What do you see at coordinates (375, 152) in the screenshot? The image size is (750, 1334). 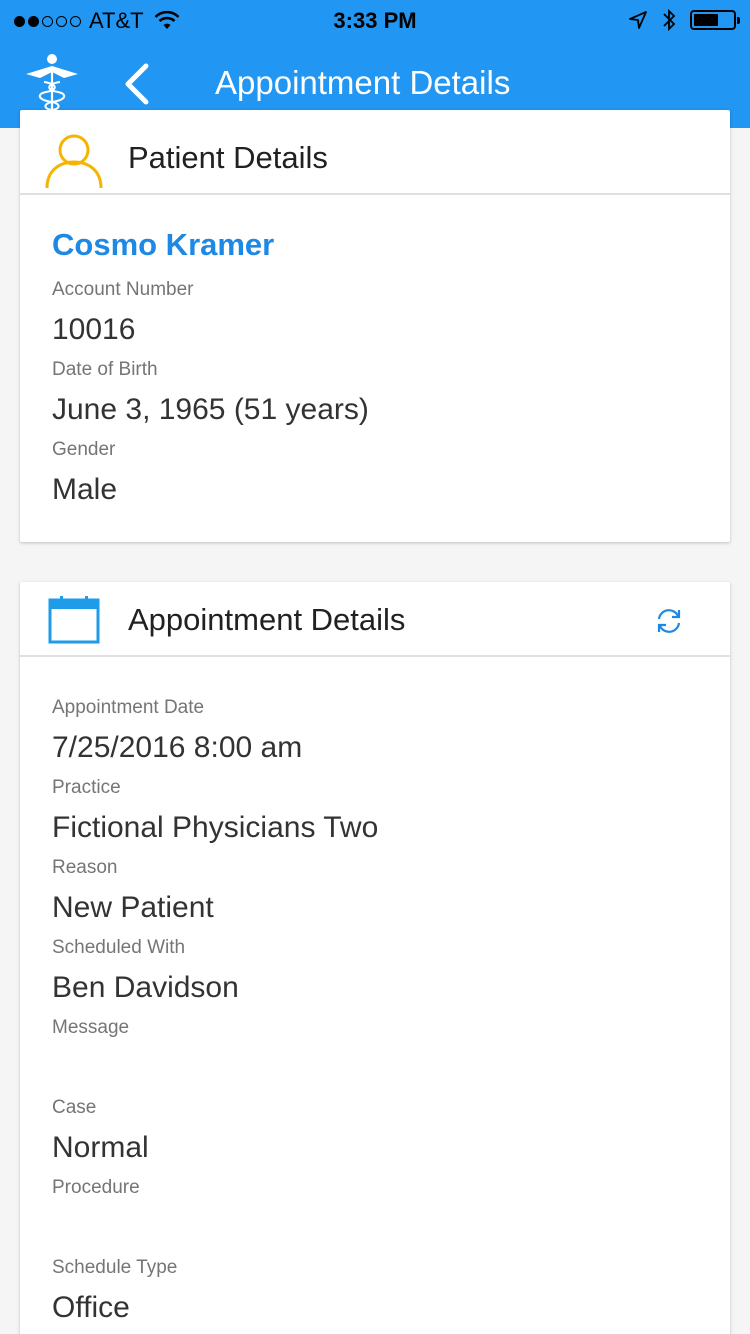 I see `patient-card-header: Patient Details` at bounding box center [375, 152].